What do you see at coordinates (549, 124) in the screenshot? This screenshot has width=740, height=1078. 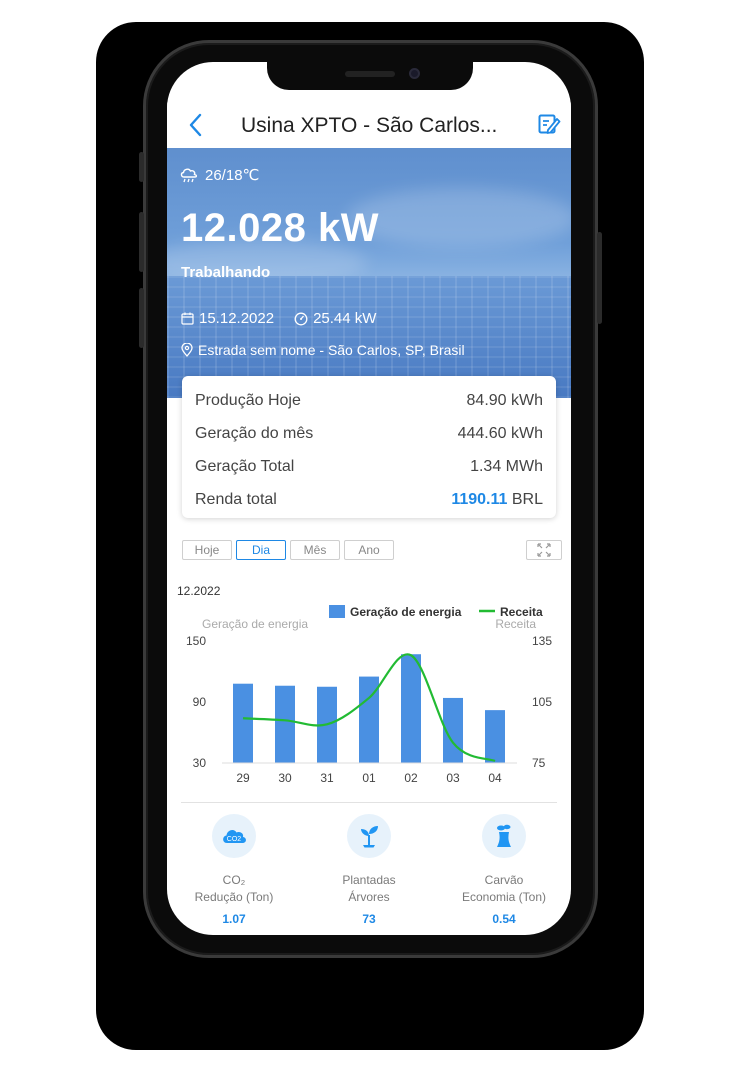 I see `edit-icon` at bounding box center [549, 124].